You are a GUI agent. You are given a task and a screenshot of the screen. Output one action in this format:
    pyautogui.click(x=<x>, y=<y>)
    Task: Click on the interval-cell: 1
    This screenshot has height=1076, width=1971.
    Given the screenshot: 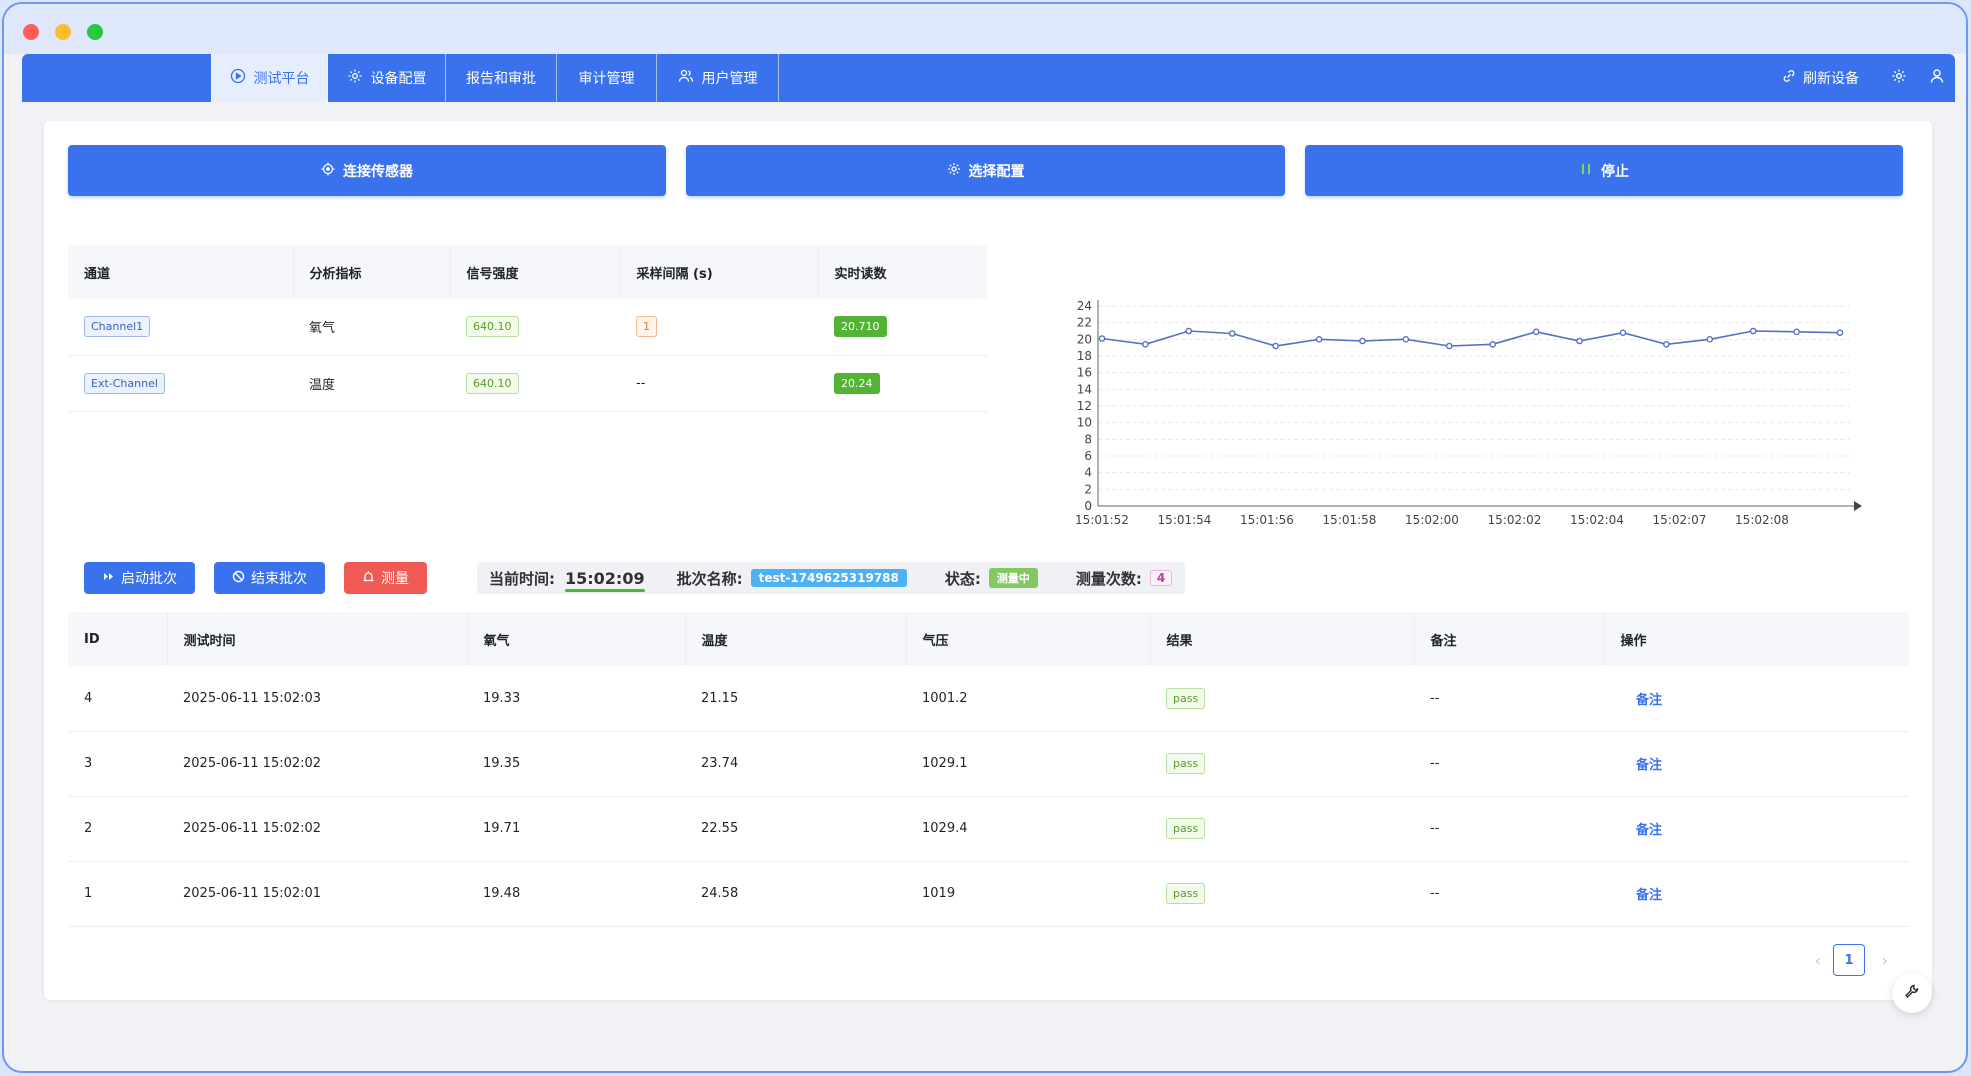 What is the action you would take?
    pyautogui.click(x=719, y=327)
    